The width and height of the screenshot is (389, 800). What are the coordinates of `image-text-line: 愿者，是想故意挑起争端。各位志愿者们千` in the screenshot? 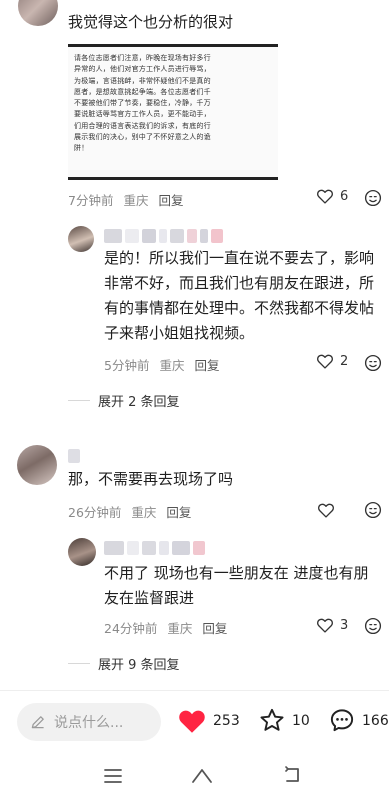 It's located at (142, 91).